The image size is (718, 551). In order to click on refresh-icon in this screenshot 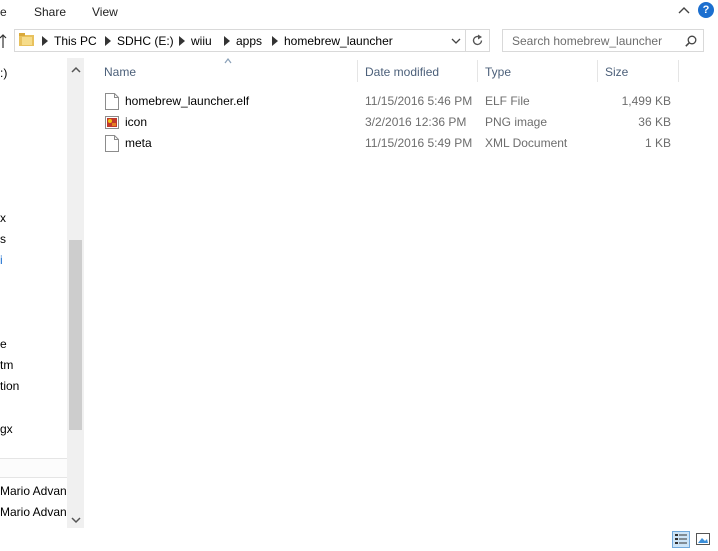, I will do `click(477, 40)`.